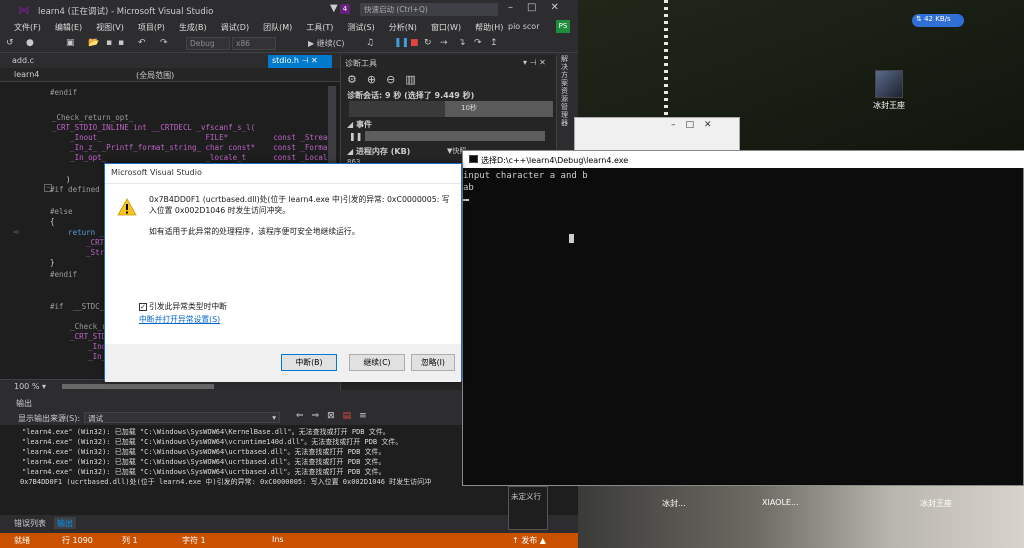 This screenshot has width=1024, height=548. What do you see at coordinates (446, 27) in the screenshot?
I see `menu-window: 窗口(W)` at bounding box center [446, 27].